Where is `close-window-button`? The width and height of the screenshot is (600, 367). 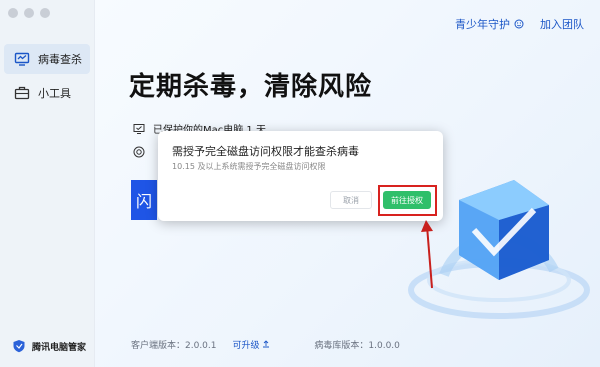 close-window-button is located at coordinates (13, 13).